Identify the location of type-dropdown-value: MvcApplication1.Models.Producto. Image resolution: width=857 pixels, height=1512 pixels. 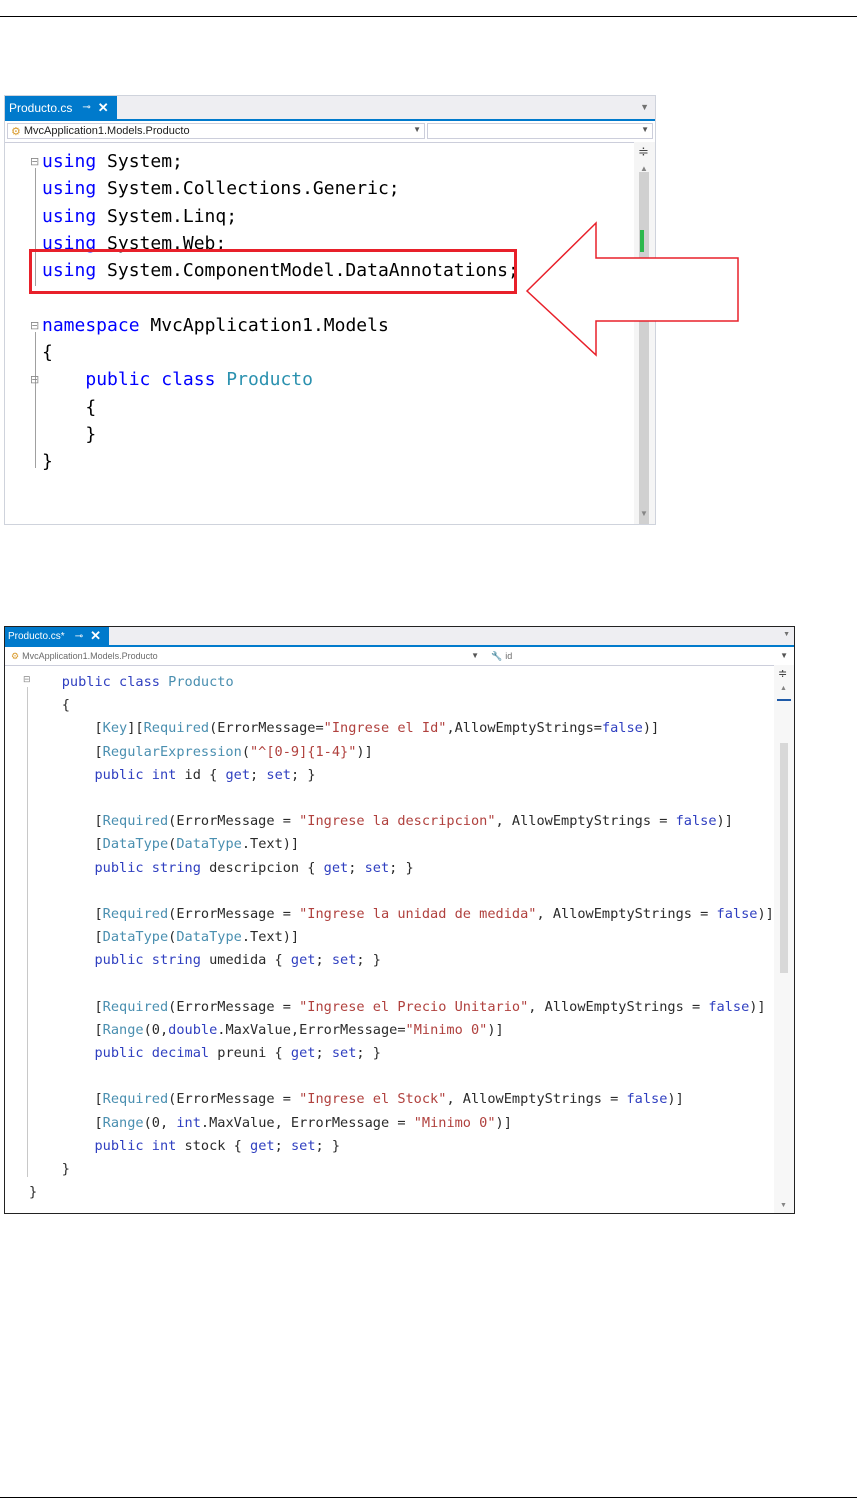
(90, 656).